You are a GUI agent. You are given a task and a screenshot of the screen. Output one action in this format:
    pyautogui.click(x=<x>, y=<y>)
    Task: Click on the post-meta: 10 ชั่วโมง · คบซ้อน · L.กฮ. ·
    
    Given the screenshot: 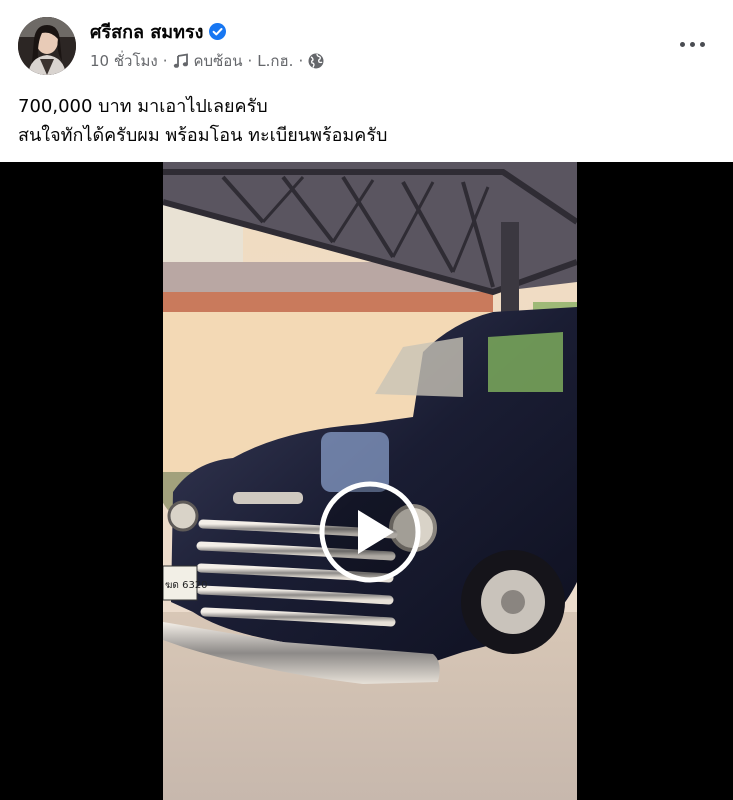 What is the action you would take?
    pyautogui.click(x=207, y=61)
    